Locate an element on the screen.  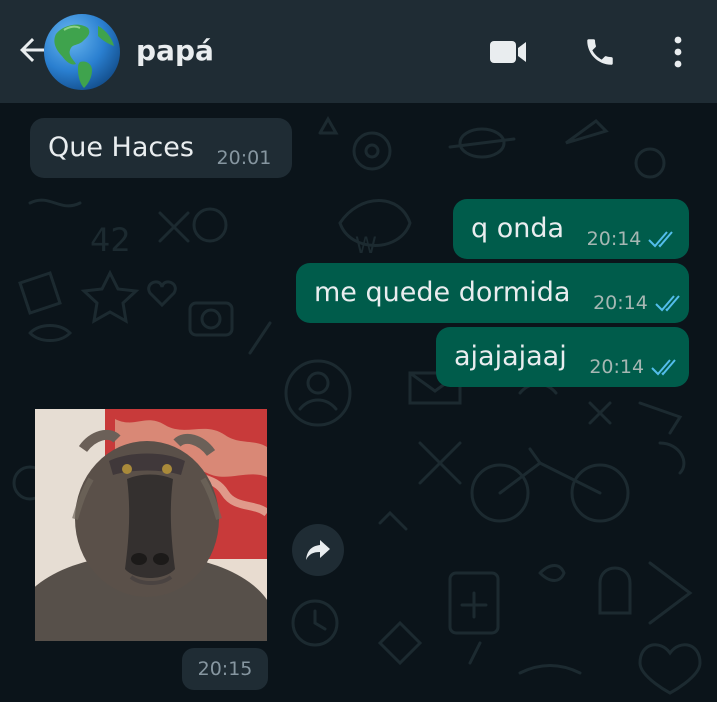
incoming-message: Que Haces 20:01 is located at coordinates (161, 148).